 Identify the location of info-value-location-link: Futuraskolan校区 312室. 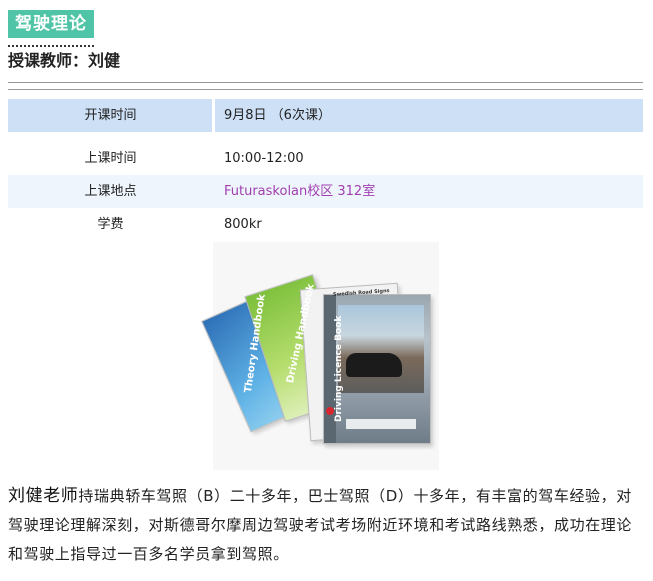
(299, 191).